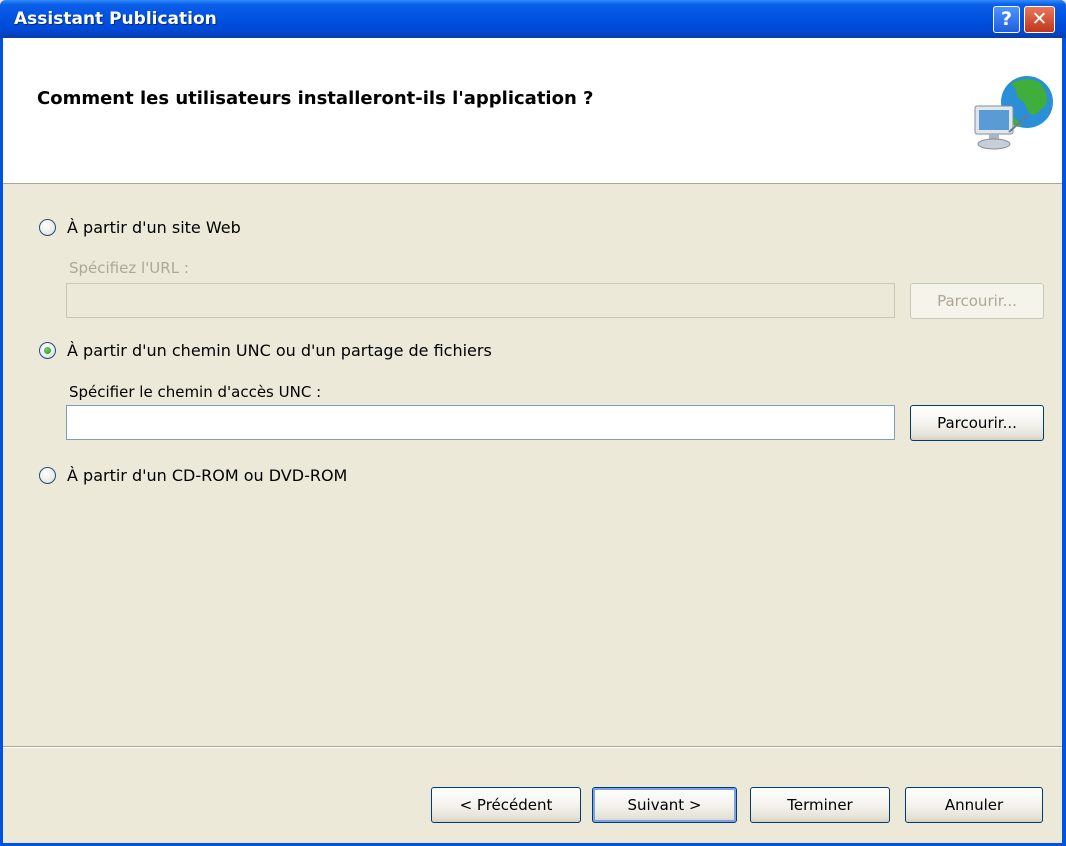 The image size is (1066, 846). I want to click on close-icon: ✕, so click(1039, 19).